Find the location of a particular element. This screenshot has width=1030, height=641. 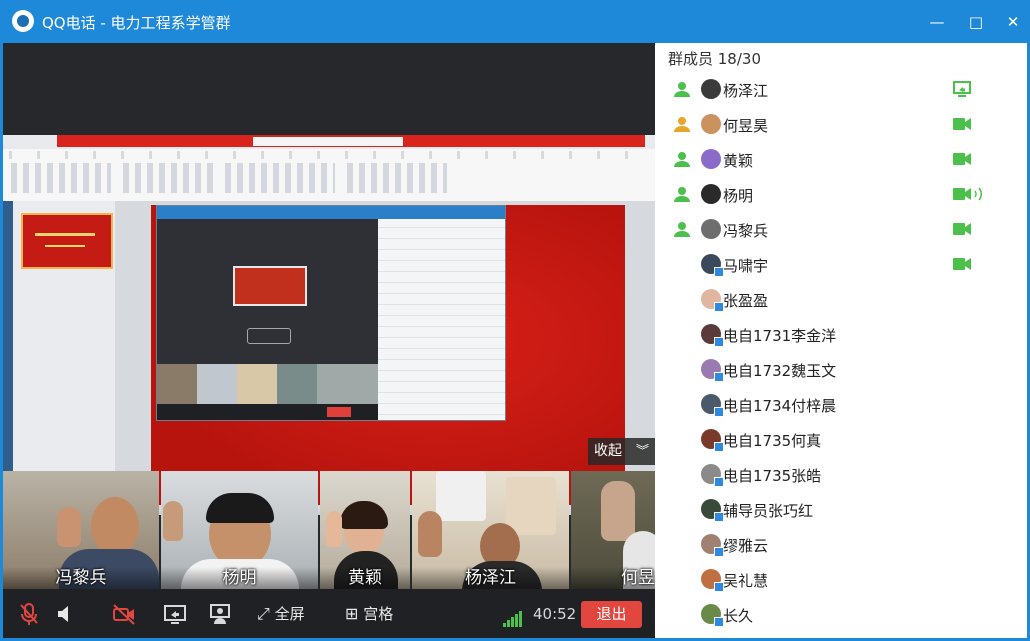

video-tile: 杨明 is located at coordinates (239, 530).